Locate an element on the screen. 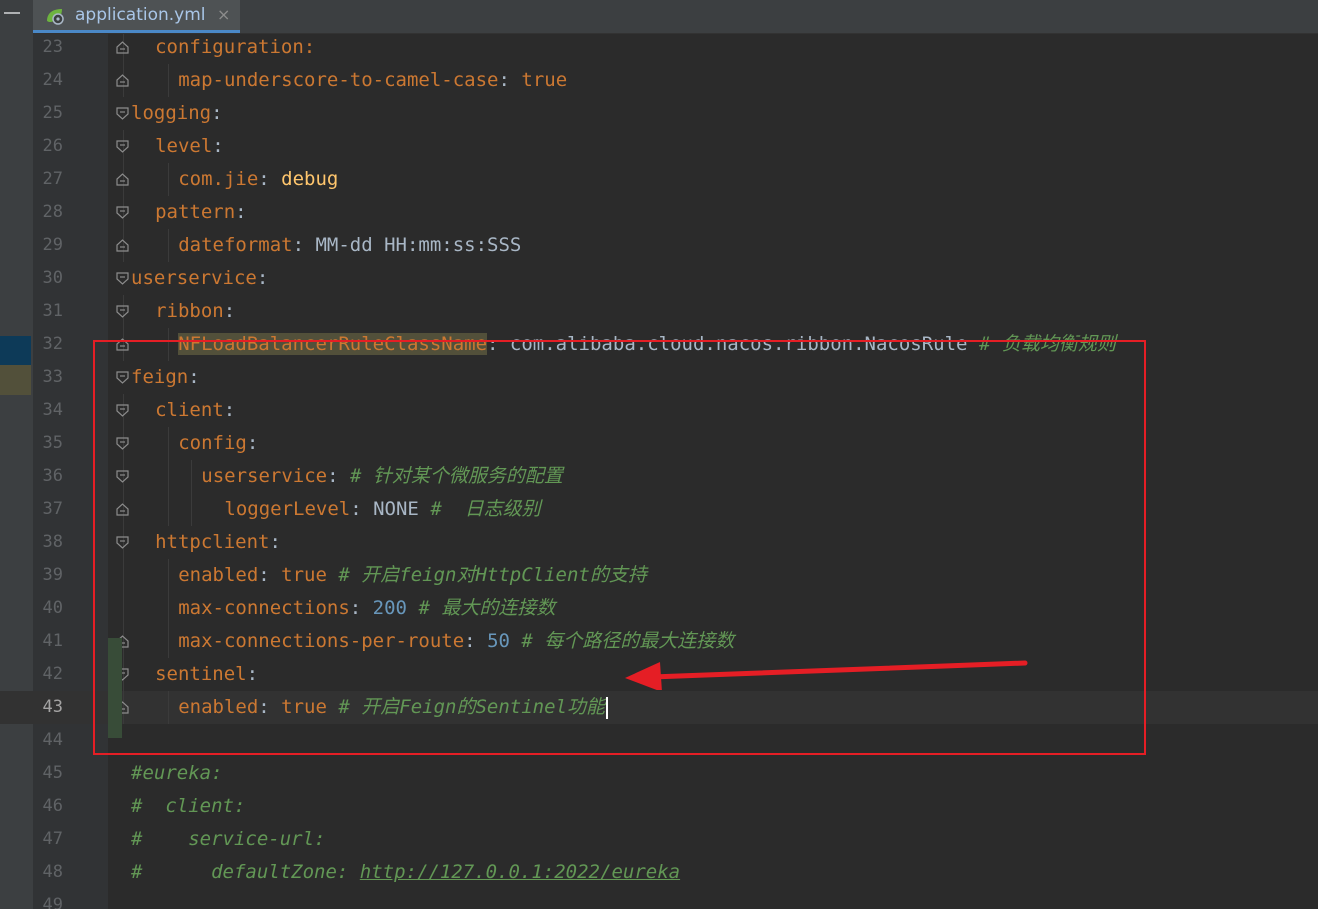  code-text: com.jie: debug is located at coordinates (258, 179).